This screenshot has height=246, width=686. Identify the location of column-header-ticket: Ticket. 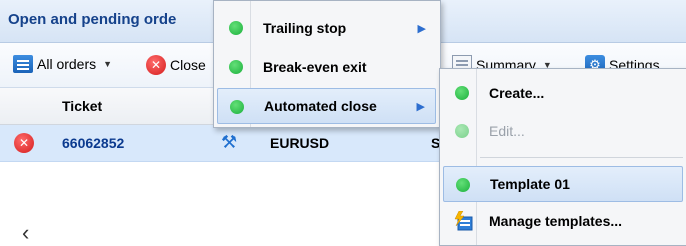
(82, 106).